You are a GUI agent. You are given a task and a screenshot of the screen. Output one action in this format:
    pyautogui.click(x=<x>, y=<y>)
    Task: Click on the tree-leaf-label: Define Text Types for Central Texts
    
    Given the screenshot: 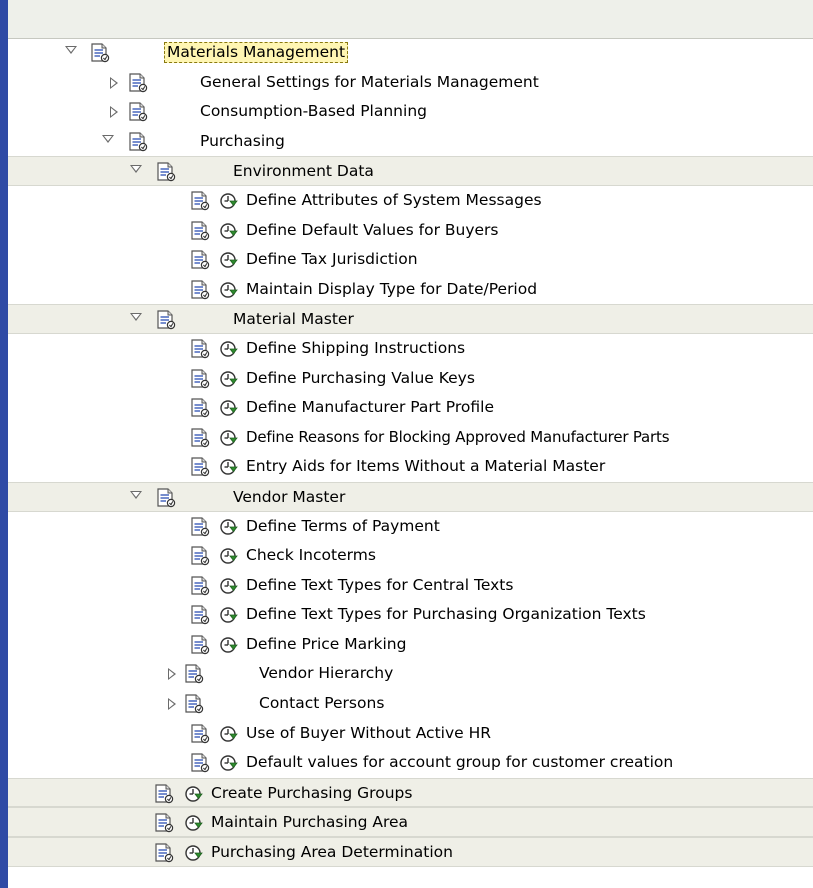 What is the action you would take?
    pyautogui.click(x=379, y=585)
    